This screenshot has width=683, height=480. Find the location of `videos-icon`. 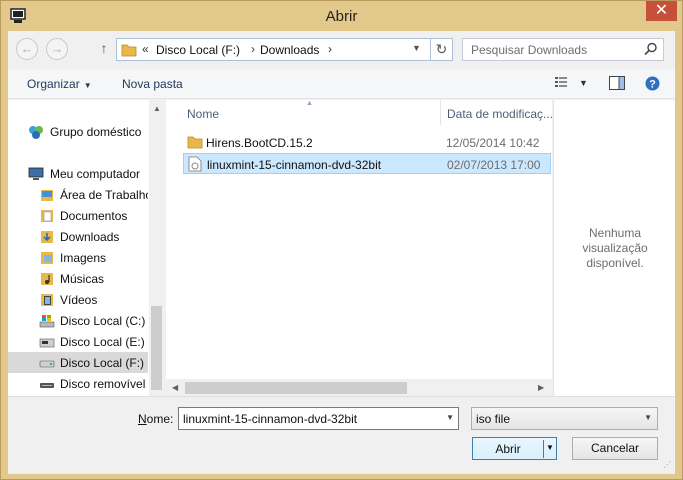

videos-icon is located at coordinates (47, 300).